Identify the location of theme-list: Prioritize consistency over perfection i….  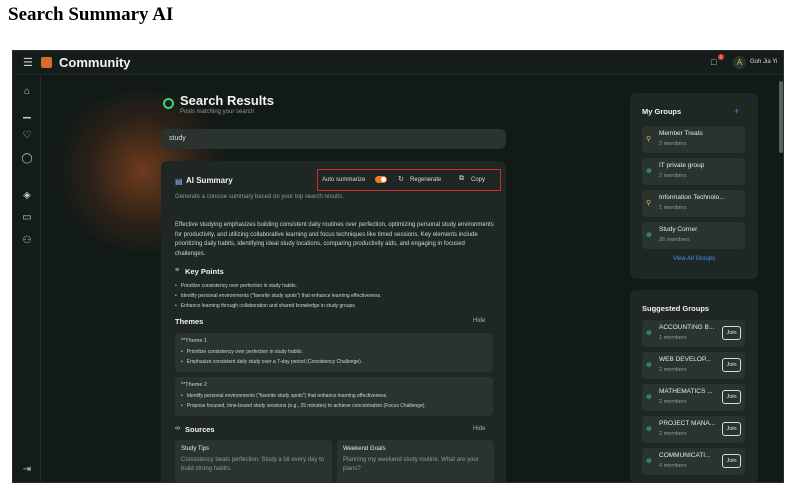
(334, 357).